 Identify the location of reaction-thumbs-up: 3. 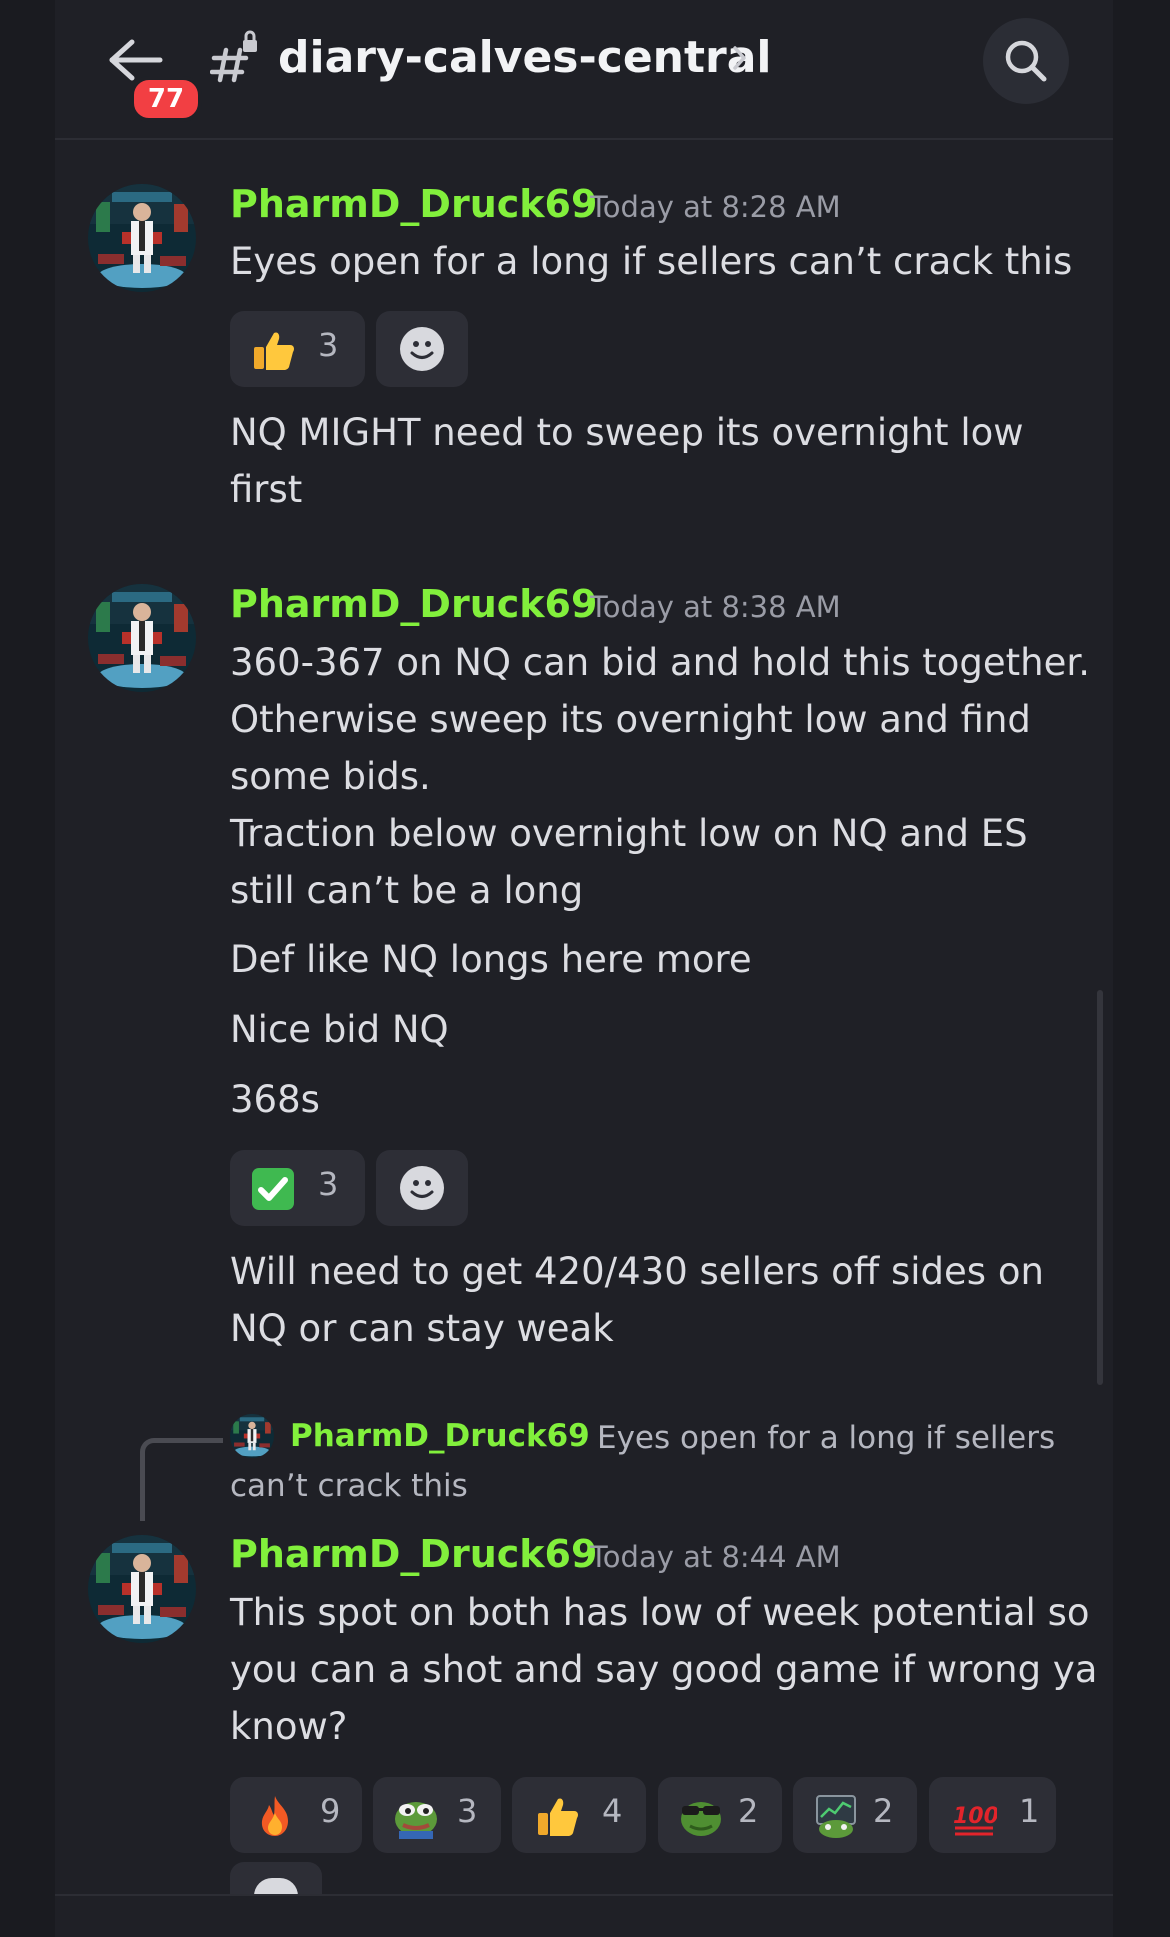
(297, 349).